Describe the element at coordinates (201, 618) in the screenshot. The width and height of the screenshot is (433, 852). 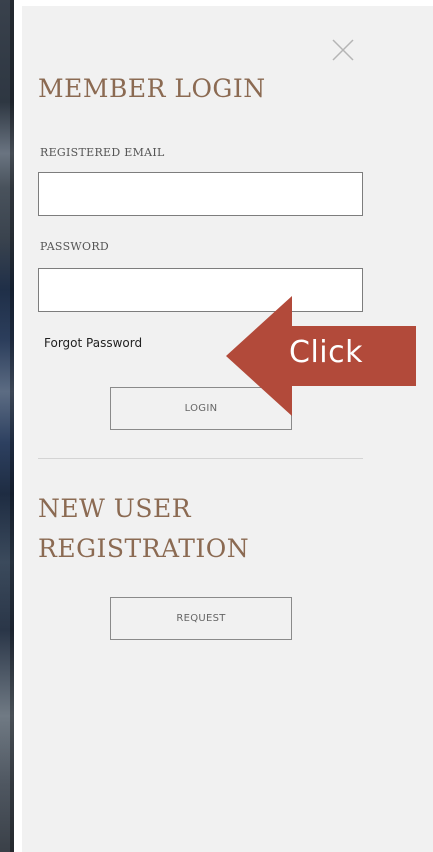
I see `request-button: REQUEST` at that location.